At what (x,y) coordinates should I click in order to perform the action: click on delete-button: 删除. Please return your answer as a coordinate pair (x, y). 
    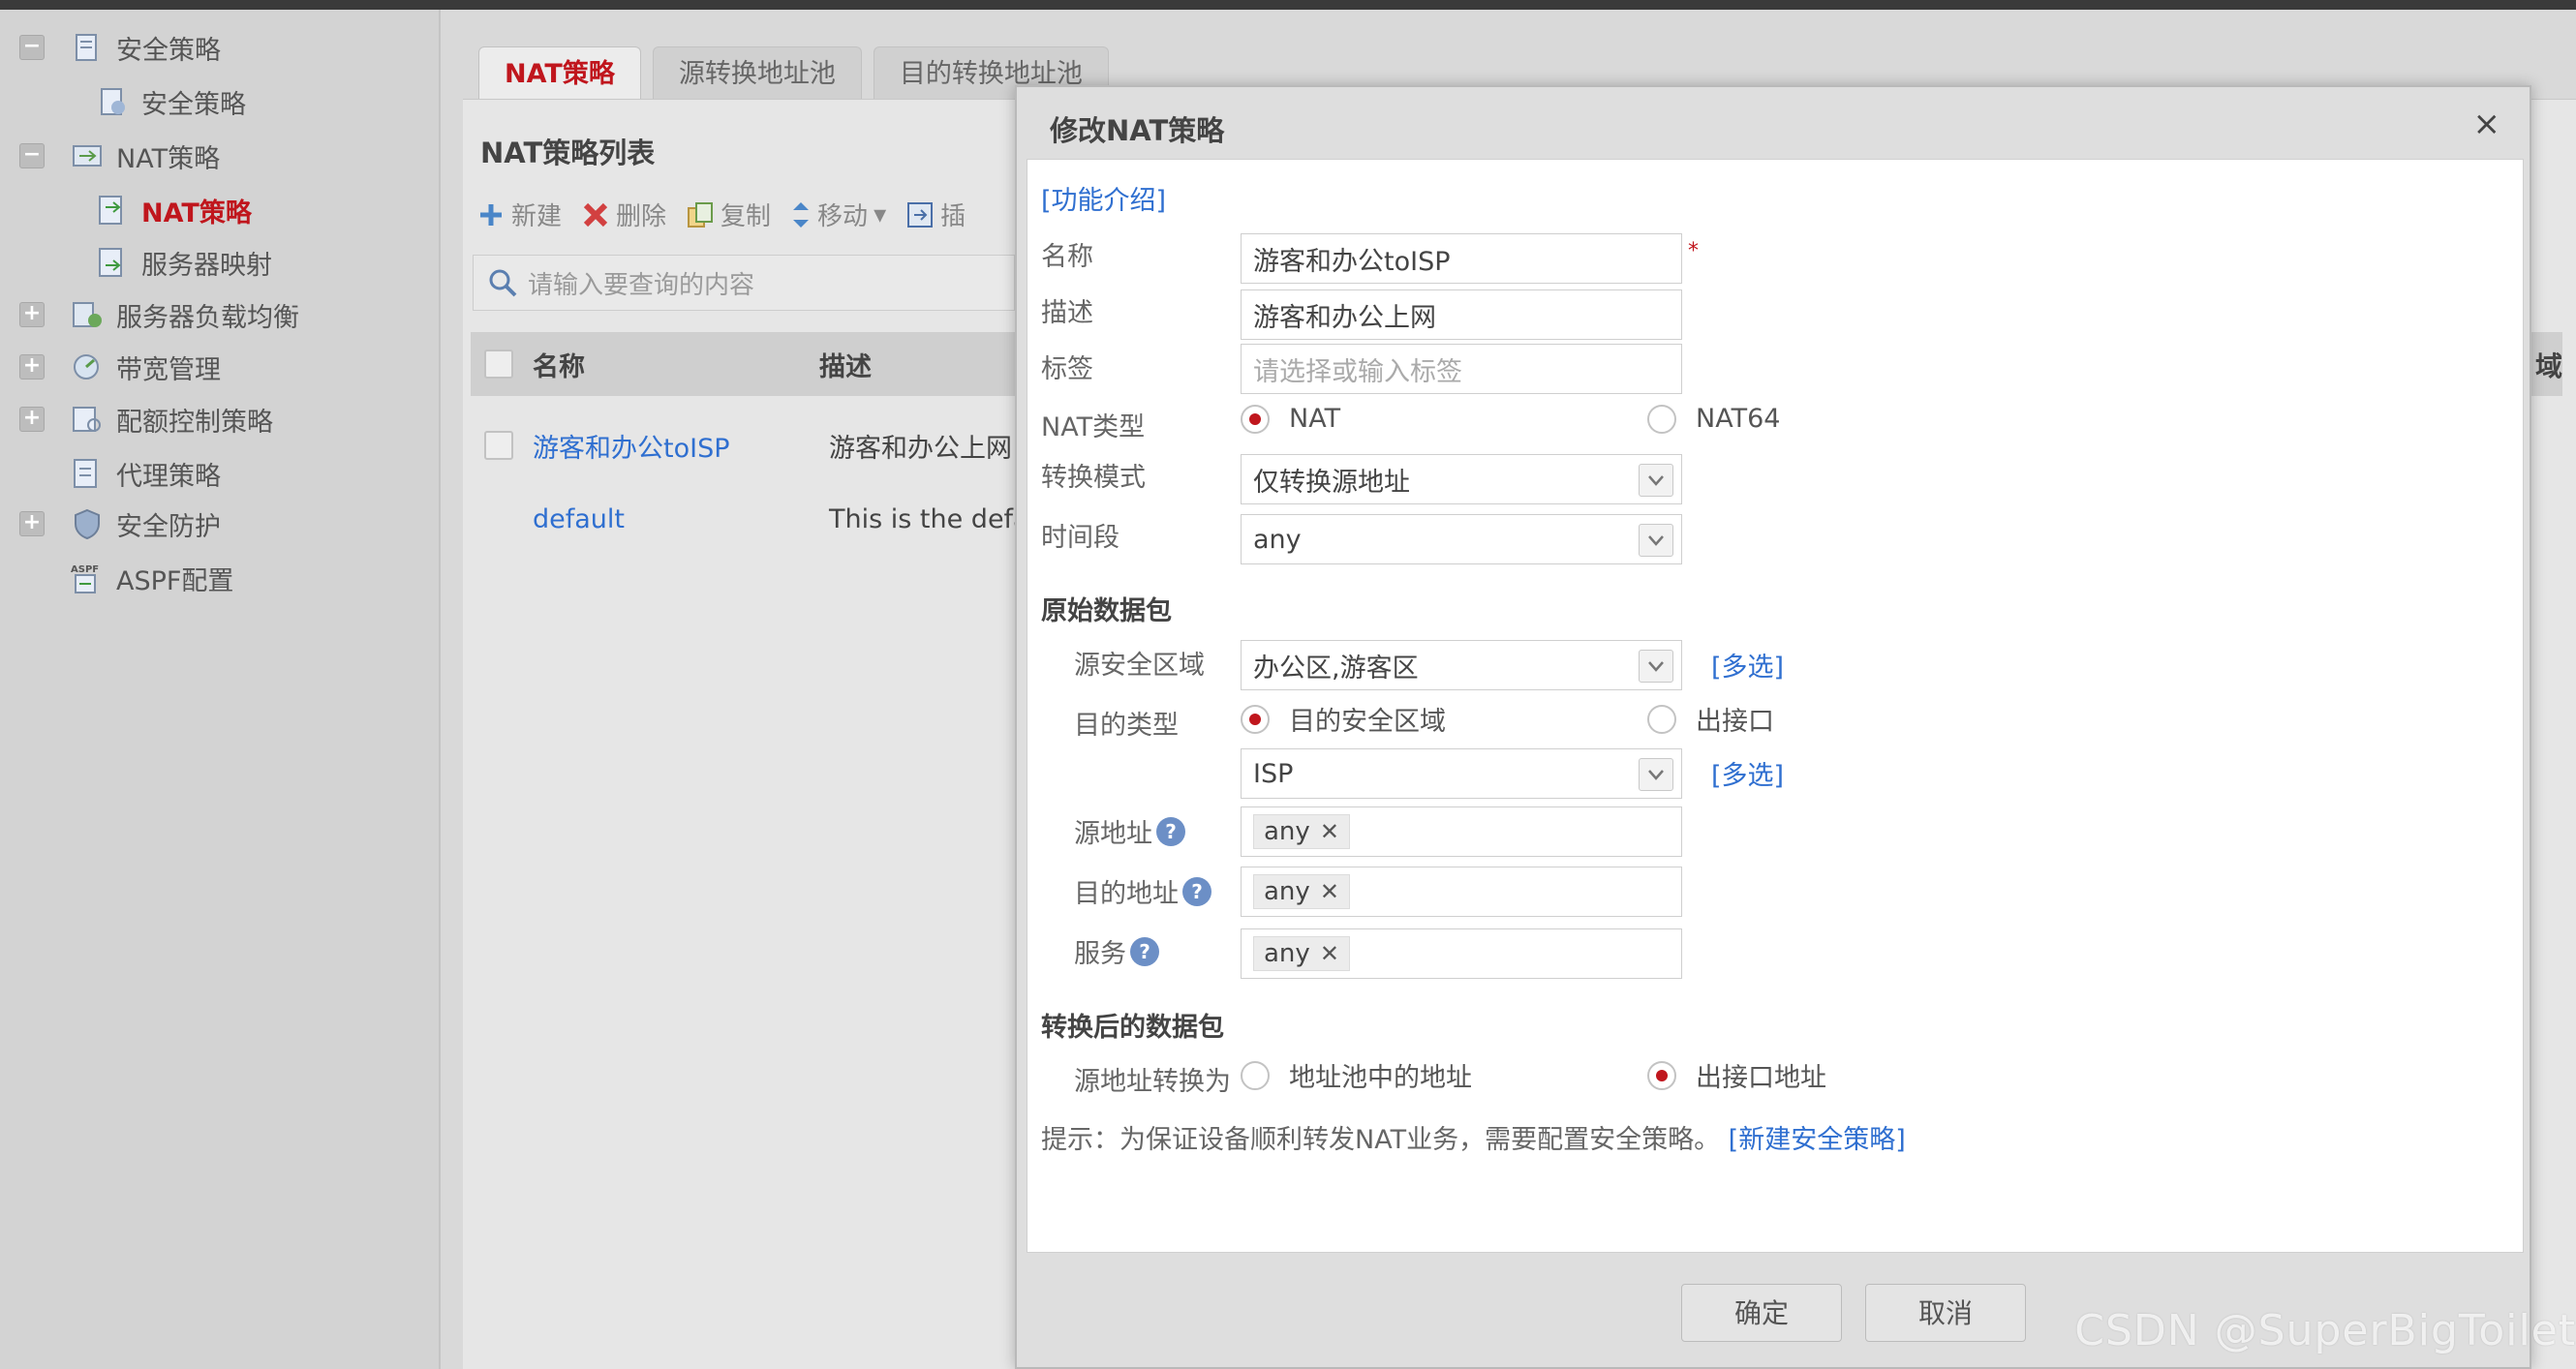
    Looking at the image, I should click on (623, 214).